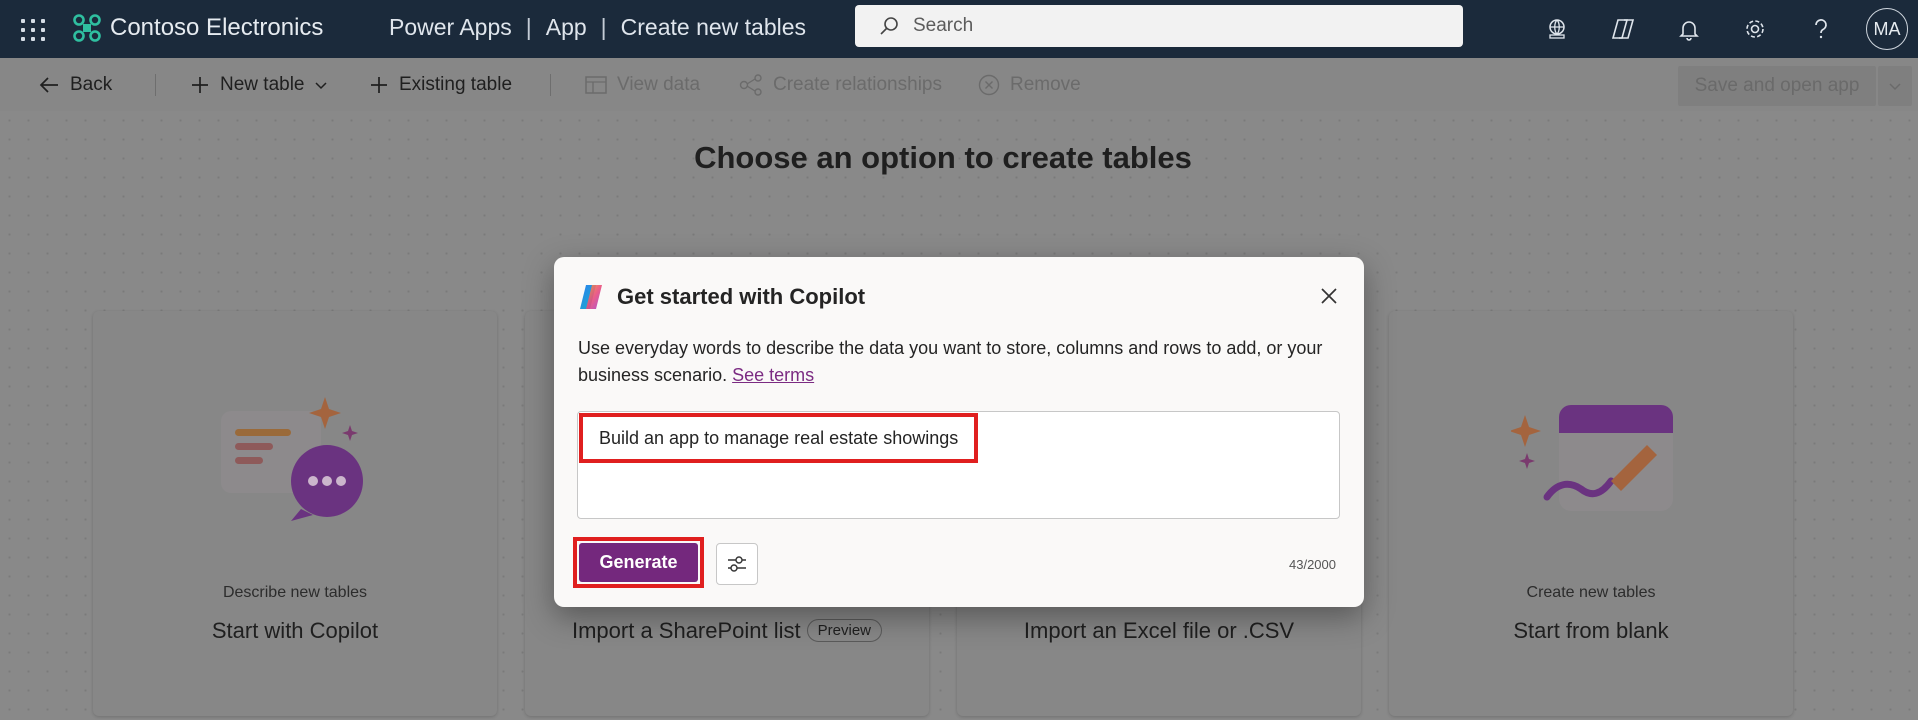 This screenshot has width=1918, height=720. Describe the element at coordinates (1557, 29) in the screenshot. I see `environment-icon` at that location.